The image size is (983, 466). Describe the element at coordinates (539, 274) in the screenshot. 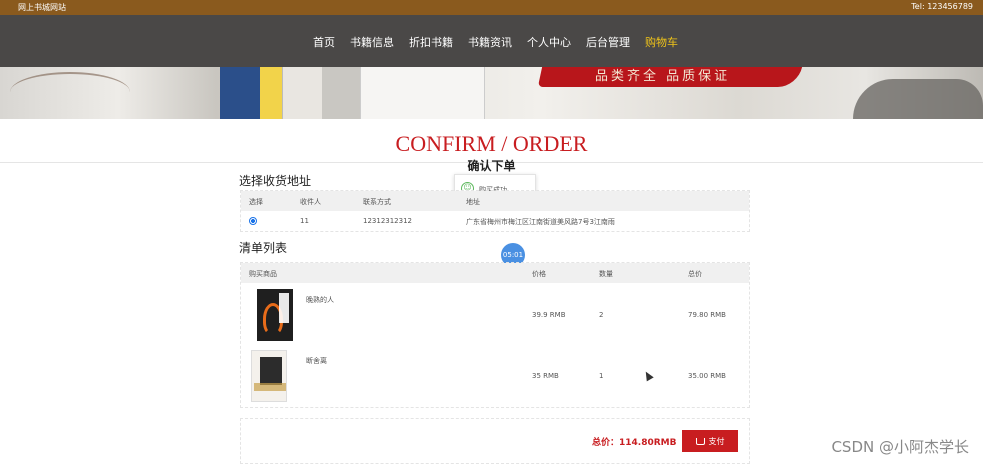

I see `col-header-price: 价格` at that location.